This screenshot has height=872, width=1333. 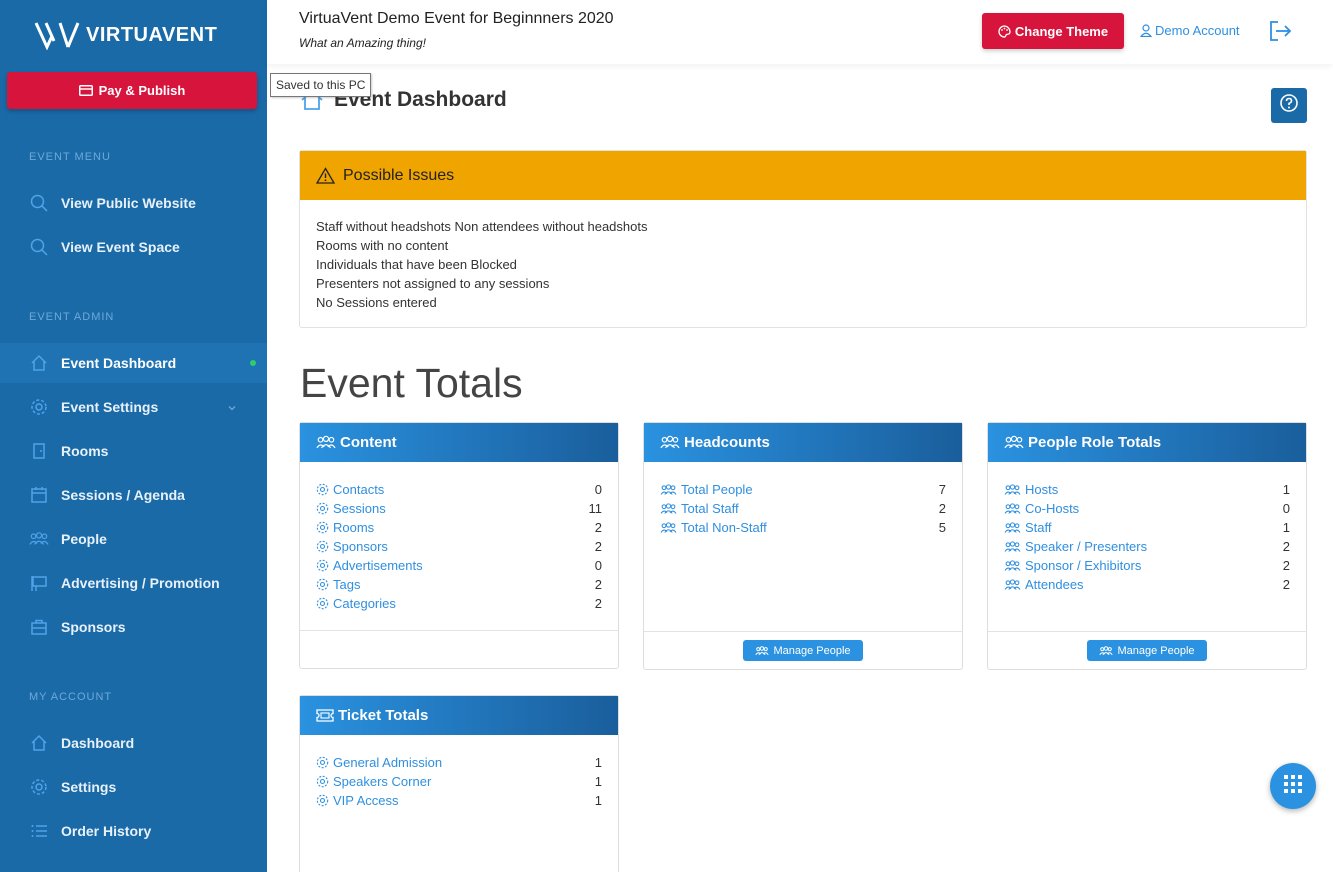 What do you see at coordinates (356, 603) in the screenshot?
I see `categories-link: Categories` at bounding box center [356, 603].